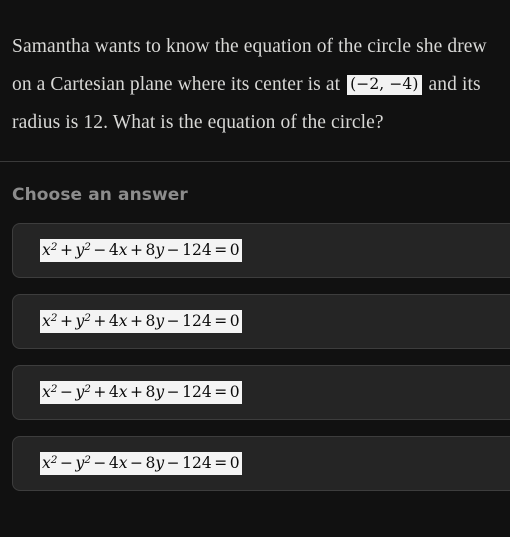 The height and width of the screenshot is (537, 510). I want to click on inline-math-center-coordinates: (−2, −4), so click(384, 84).